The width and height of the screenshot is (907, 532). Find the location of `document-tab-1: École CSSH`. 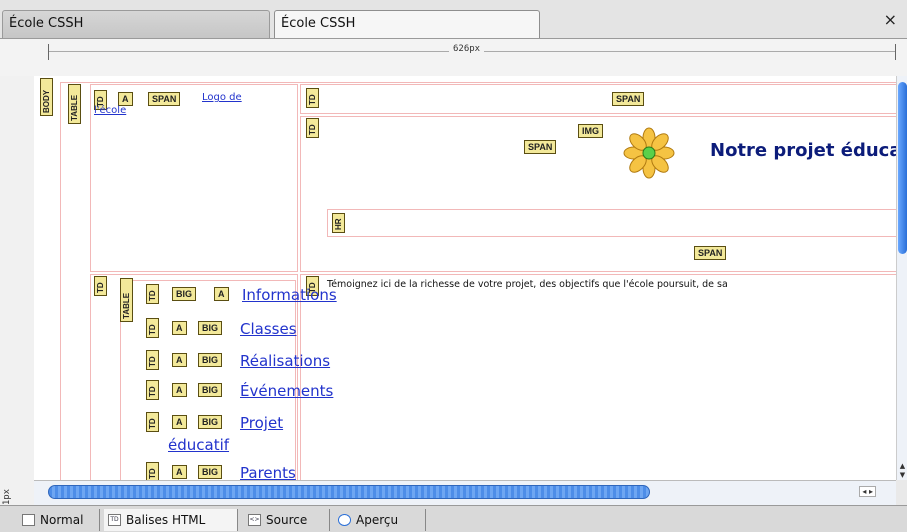

document-tab-1: École CSSH is located at coordinates (136, 24).